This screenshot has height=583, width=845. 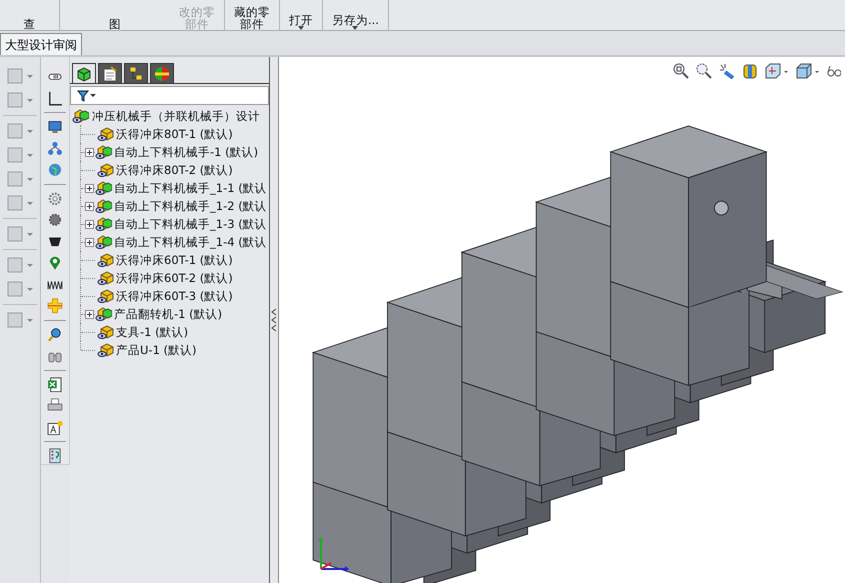 What do you see at coordinates (41, 44) in the screenshot?
I see `ribbon-tab: 大型设计审阅` at bounding box center [41, 44].